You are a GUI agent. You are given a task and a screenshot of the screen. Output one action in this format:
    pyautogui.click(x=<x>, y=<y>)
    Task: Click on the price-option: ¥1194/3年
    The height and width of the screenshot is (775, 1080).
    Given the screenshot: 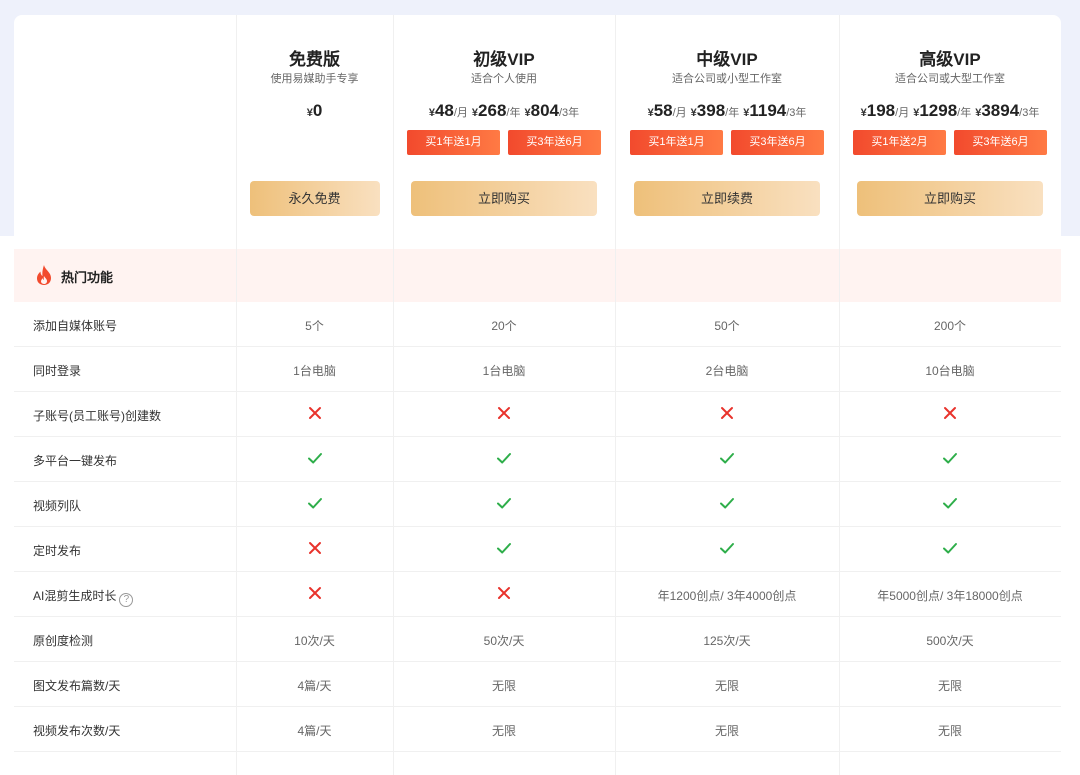 What is the action you would take?
    pyautogui.click(x=774, y=111)
    